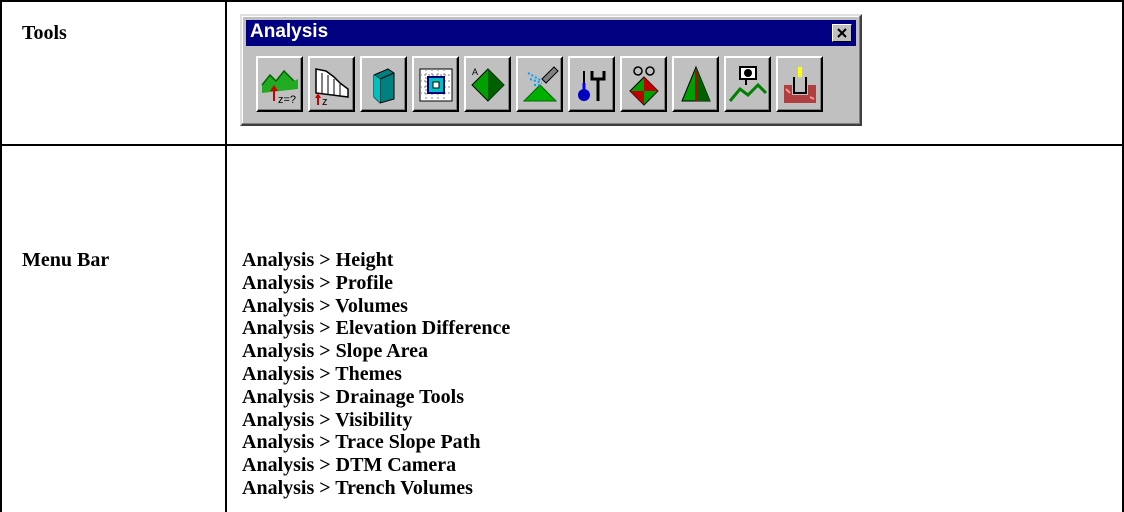  Describe the element at coordinates (353, 396) in the screenshot. I see `menu-path-drainage-tools: Analysis > Drainage Tools` at that location.